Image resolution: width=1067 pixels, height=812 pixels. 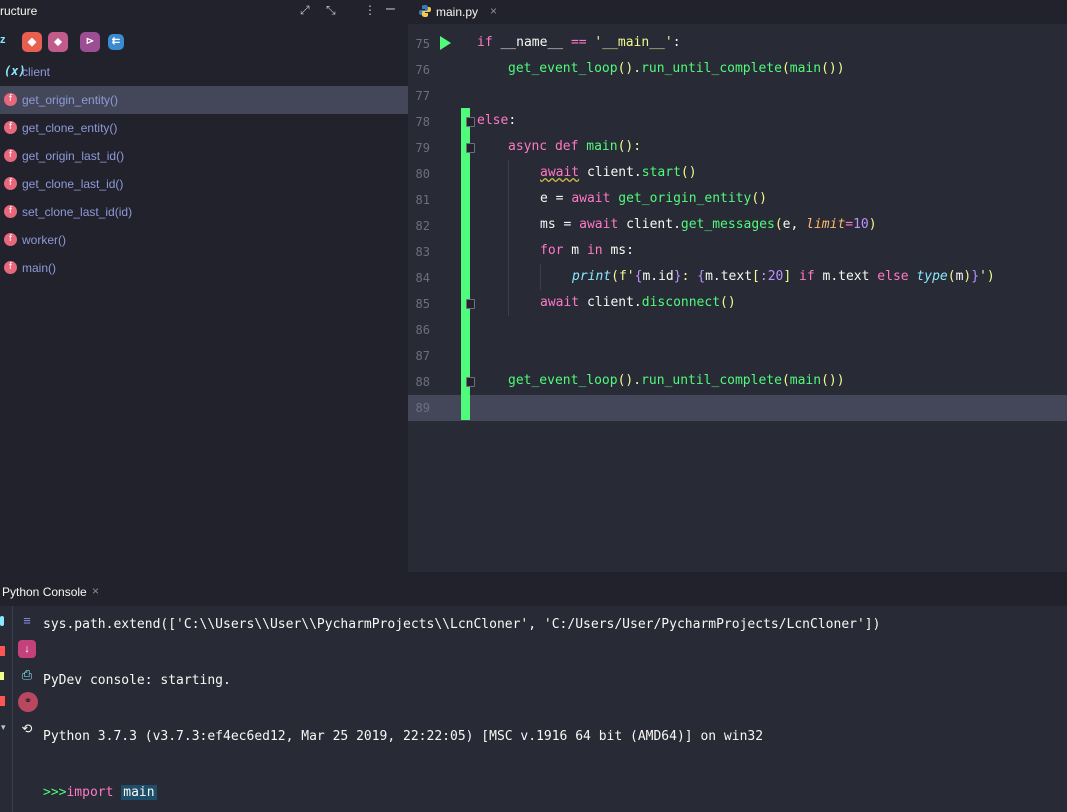 What do you see at coordinates (787, 276) in the screenshot?
I see `token: ]` at bounding box center [787, 276].